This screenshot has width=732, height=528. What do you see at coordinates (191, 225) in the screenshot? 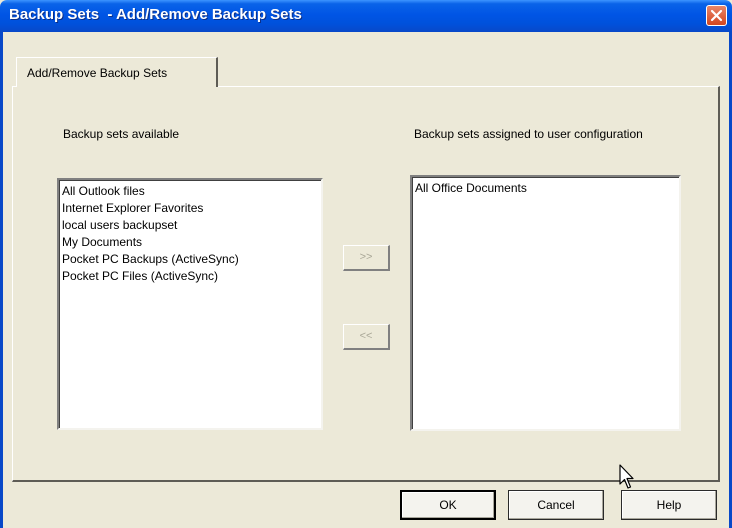
I see `list-item: local users backupset` at bounding box center [191, 225].